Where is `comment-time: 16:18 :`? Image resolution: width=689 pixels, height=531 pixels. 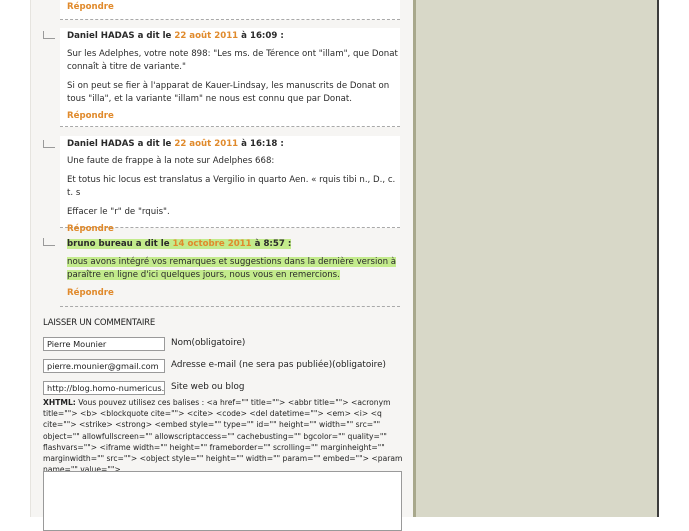 comment-time: 16:18 : is located at coordinates (266, 144).